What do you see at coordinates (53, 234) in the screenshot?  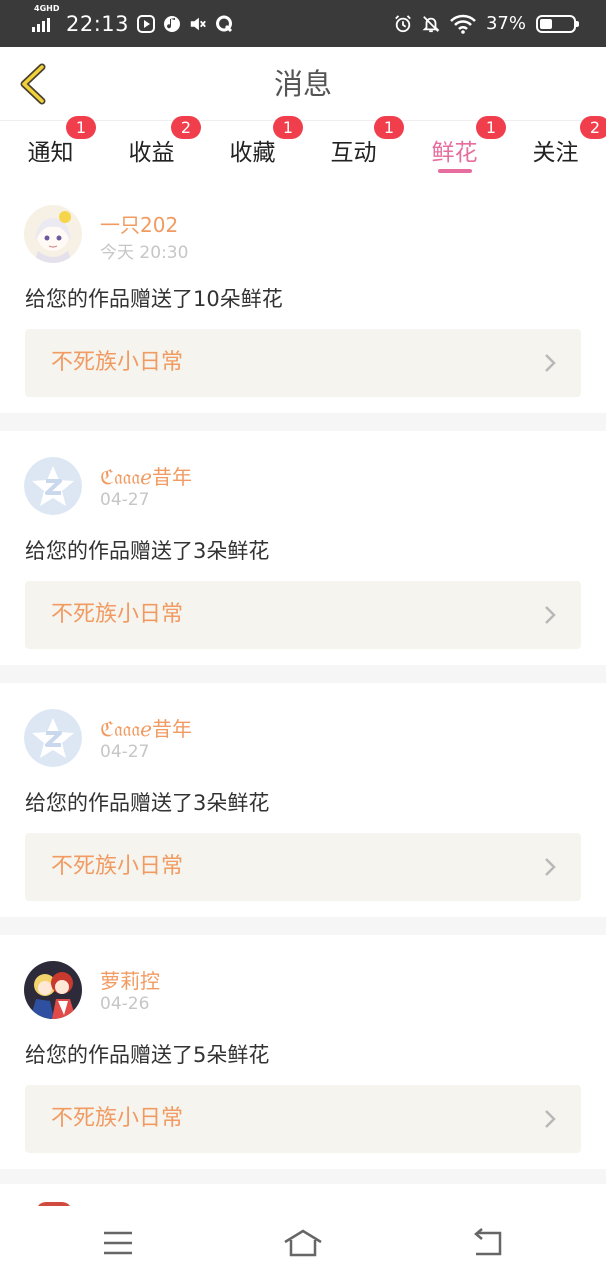 I see `anime-girl-avatar` at bounding box center [53, 234].